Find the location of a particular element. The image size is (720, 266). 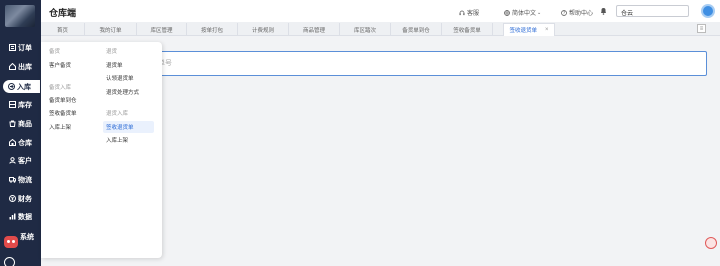

tab-billing-rules: 计费规则 is located at coordinates (263, 29).